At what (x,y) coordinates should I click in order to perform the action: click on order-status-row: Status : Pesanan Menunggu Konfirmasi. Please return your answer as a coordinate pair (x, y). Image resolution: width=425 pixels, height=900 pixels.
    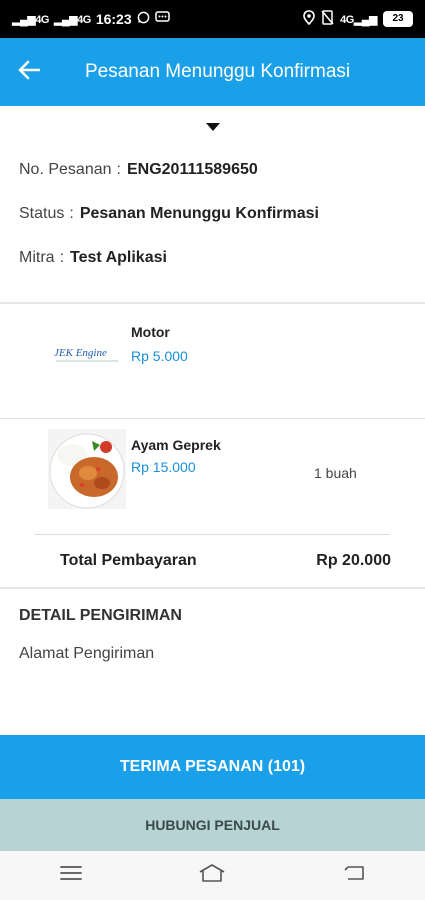
    Looking at the image, I should click on (212, 214).